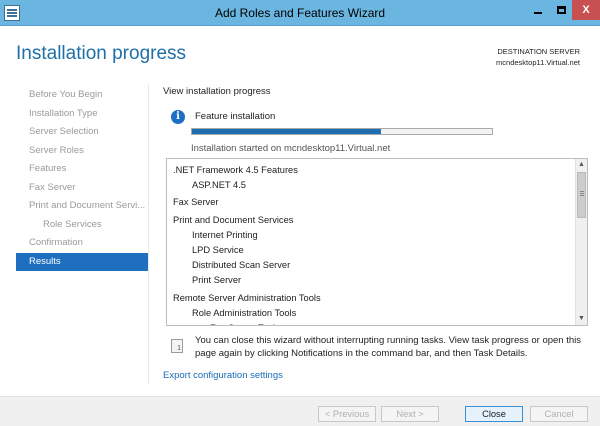 The image size is (600, 426). I want to click on maximize-icon, so click(561, 10).